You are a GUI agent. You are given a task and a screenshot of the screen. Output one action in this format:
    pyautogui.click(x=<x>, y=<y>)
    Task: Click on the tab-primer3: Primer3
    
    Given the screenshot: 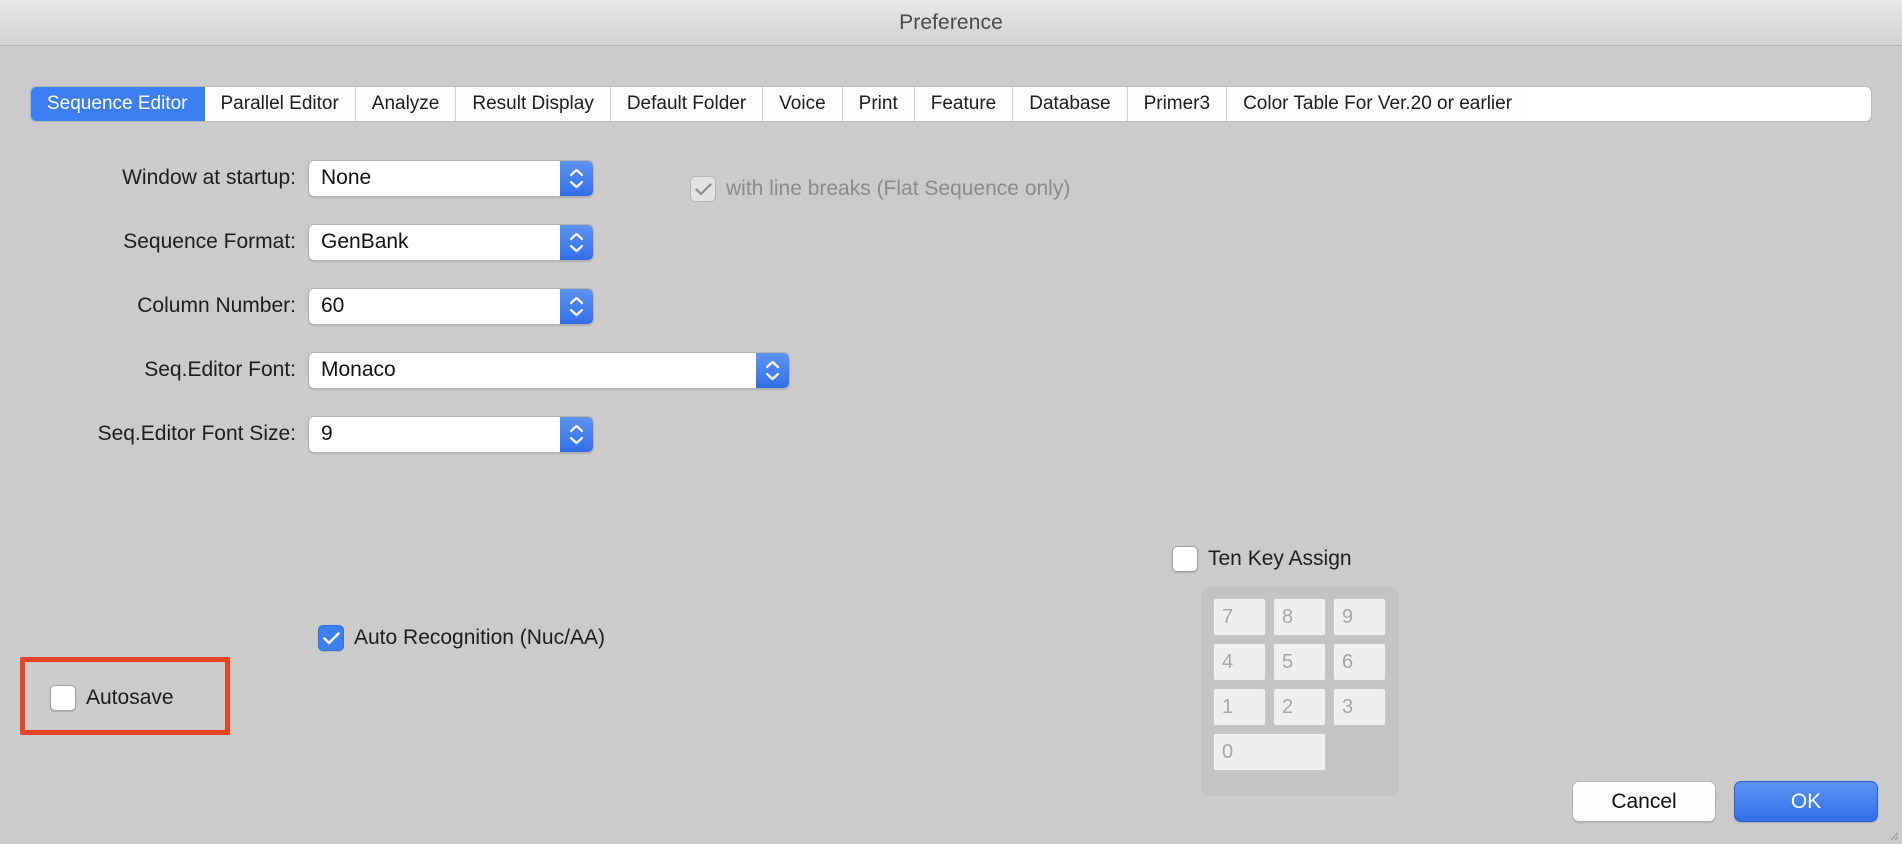 What is the action you would take?
    pyautogui.click(x=1177, y=104)
    